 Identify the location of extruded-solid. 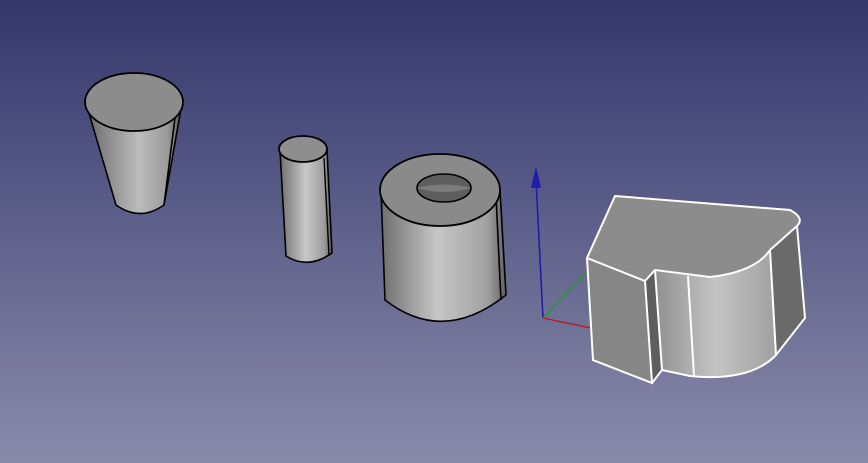
(696, 289).